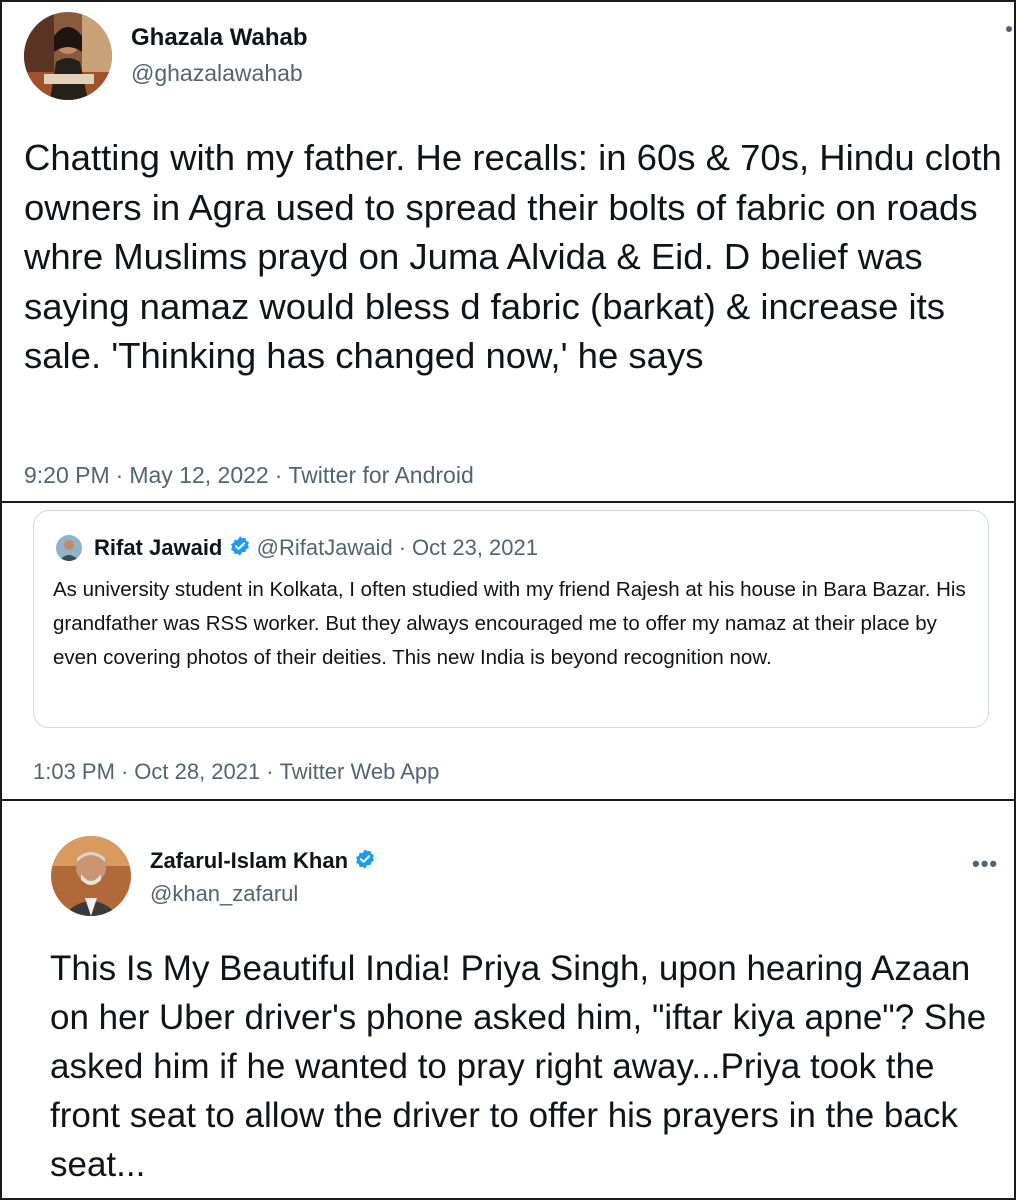 The height and width of the screenshot is (1200, 1016). I want to click on avatar-rifat, so click(69, 548).